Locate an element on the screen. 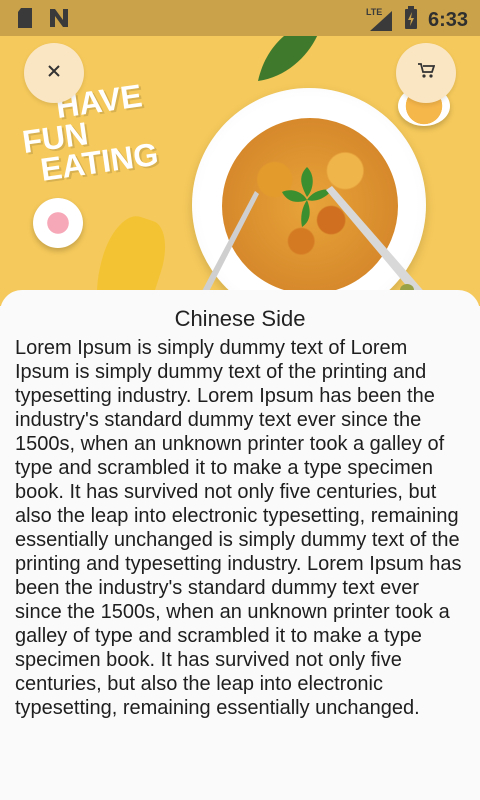  leaf-decoration is located at coordinates (288, 63).